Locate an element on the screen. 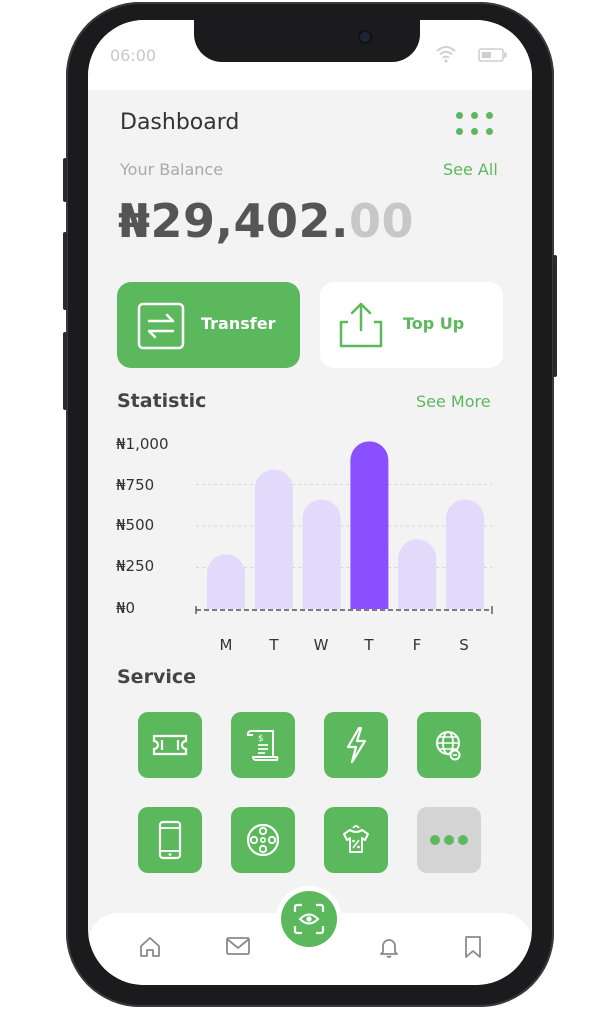 Image resolution: width=590 pixels, height=1024 pixels. ticket-icon is located at coordinates (170, 745).